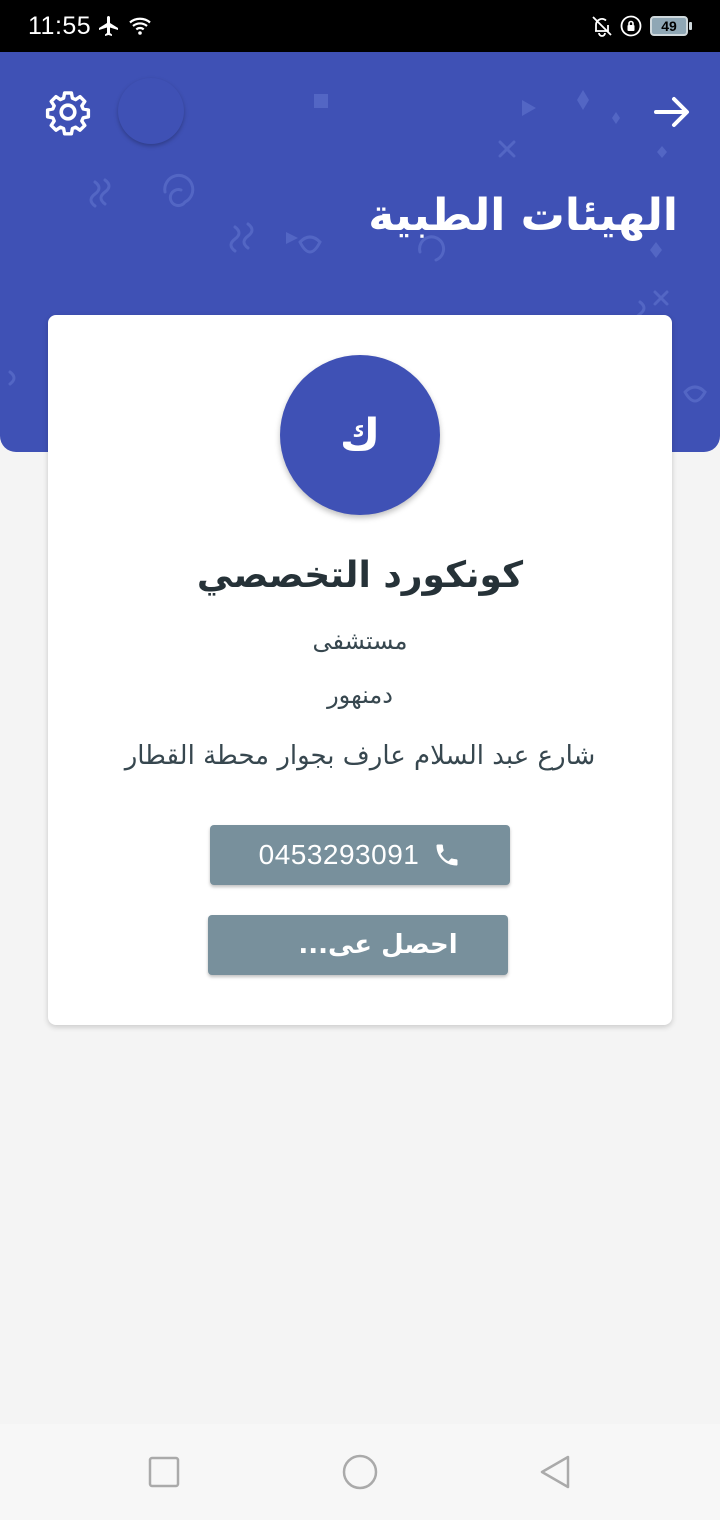  What do you see at coordinates (151, 111) in the screenshot?
I see `profile-avatar` at bounding box center [151, 111].